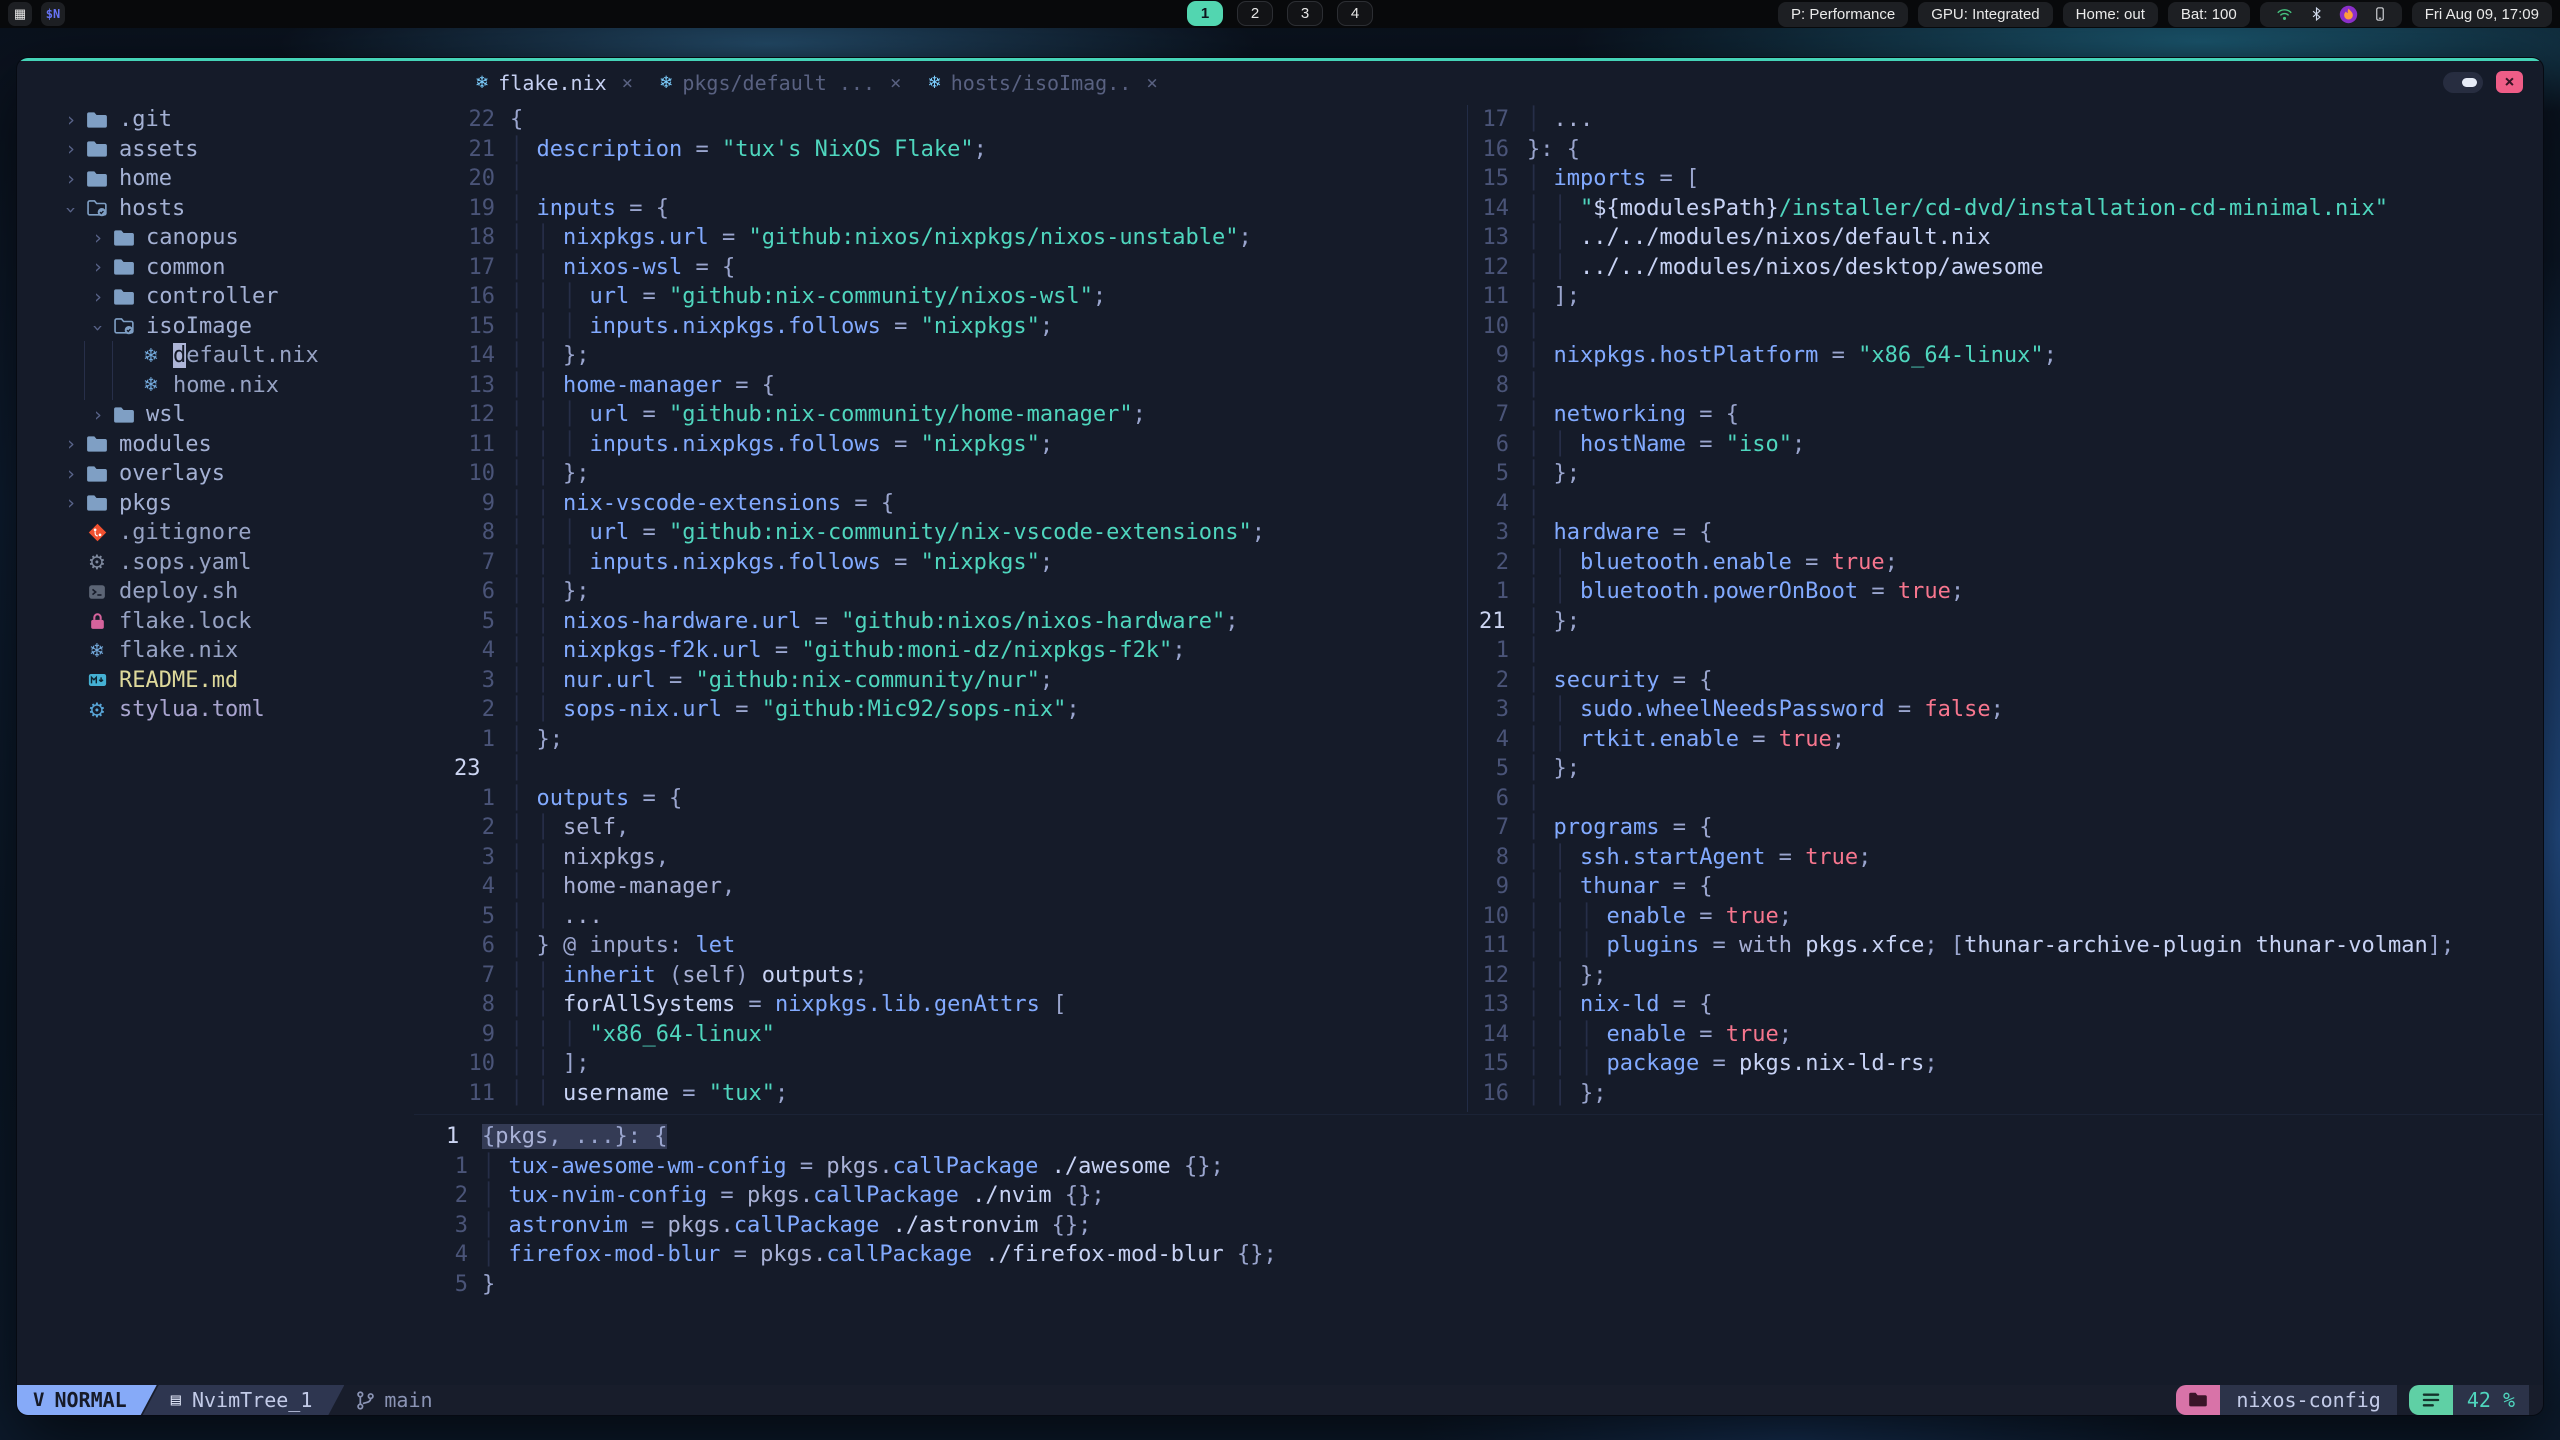 Image resolution: width=2560 pixels, height=1440 pixels. What do you see at coordinates (97, 650) in the screenshot?
I see `nix-icon: ❄` at bounding box center [97, 650].